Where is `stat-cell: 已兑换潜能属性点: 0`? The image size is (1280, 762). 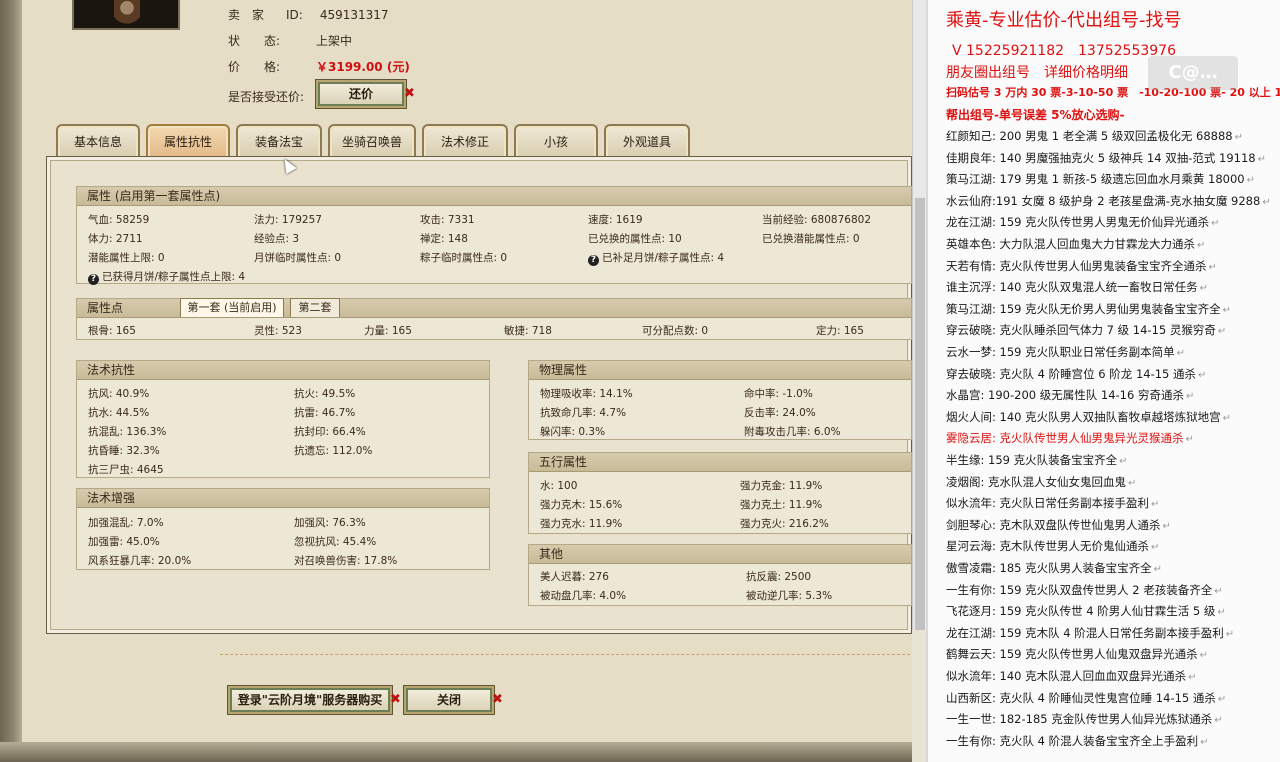
stat-cell: 已兑换潜能属性点: 0 is located at coordinates (811, 239).